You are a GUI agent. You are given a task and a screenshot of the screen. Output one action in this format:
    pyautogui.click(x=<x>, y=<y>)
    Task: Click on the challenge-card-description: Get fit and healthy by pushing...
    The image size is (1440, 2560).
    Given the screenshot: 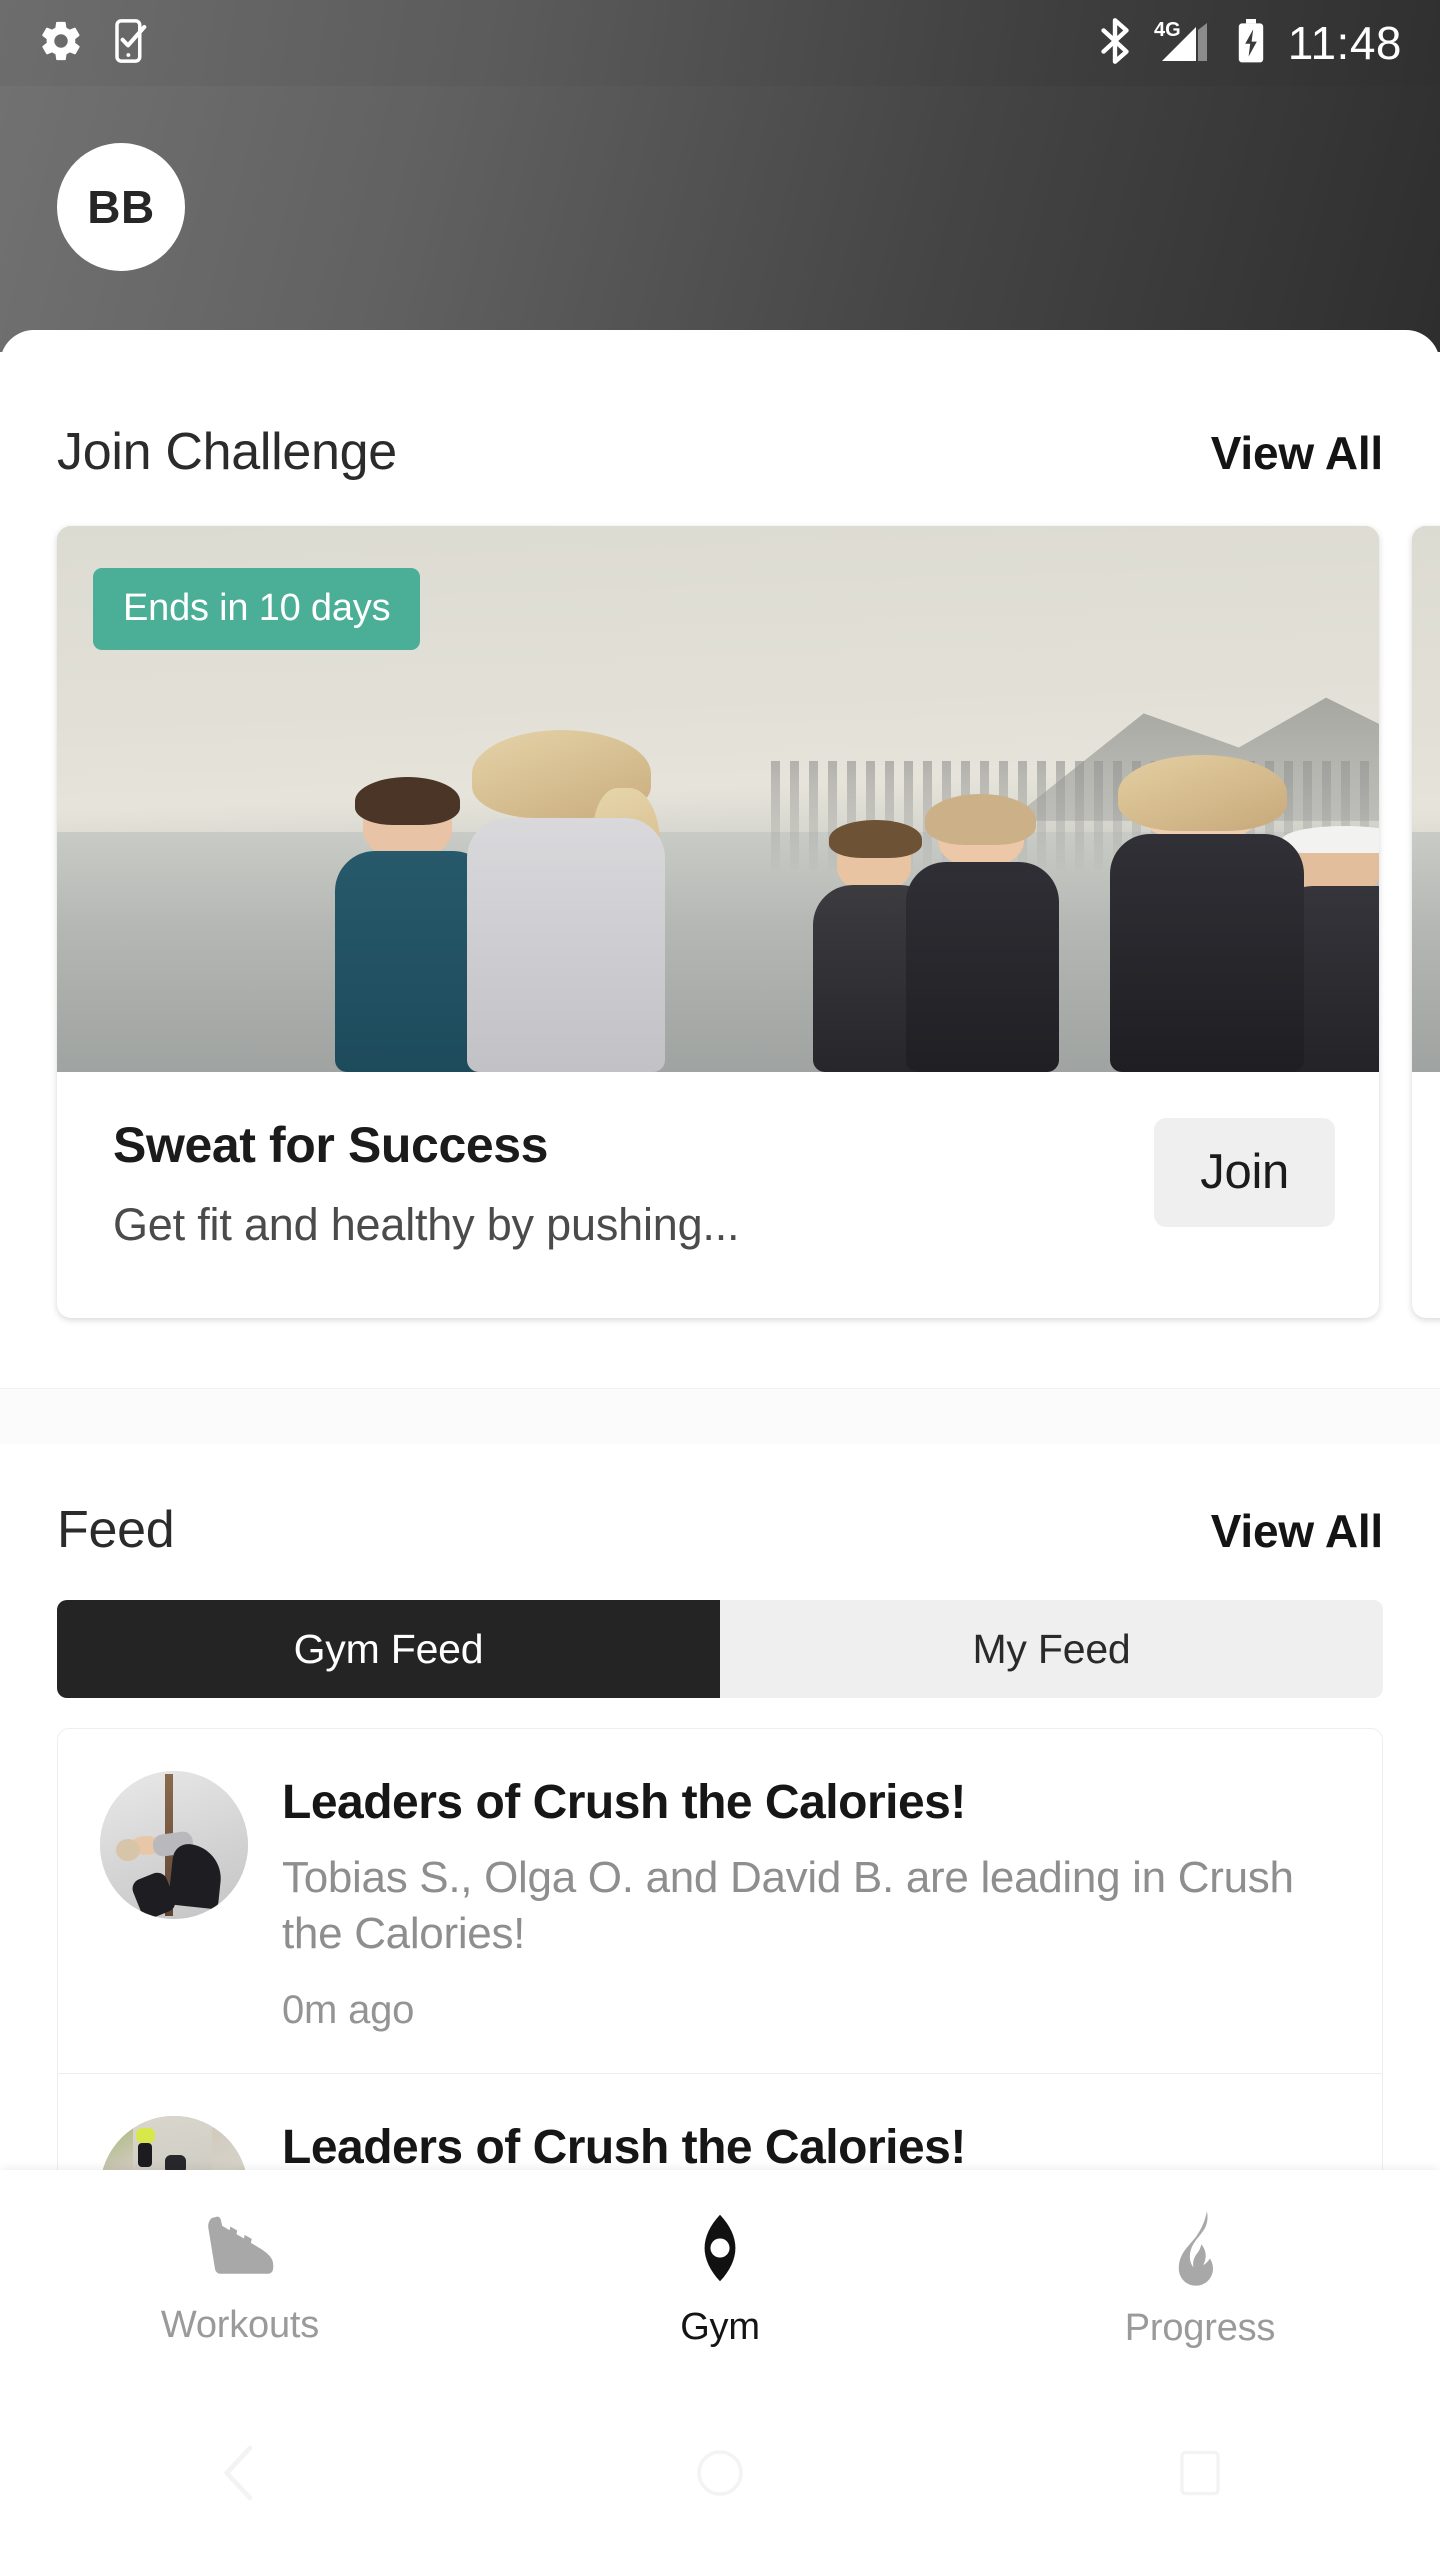 What is the action you would take?
    pyautogui.click(x=426, y=1224)
    